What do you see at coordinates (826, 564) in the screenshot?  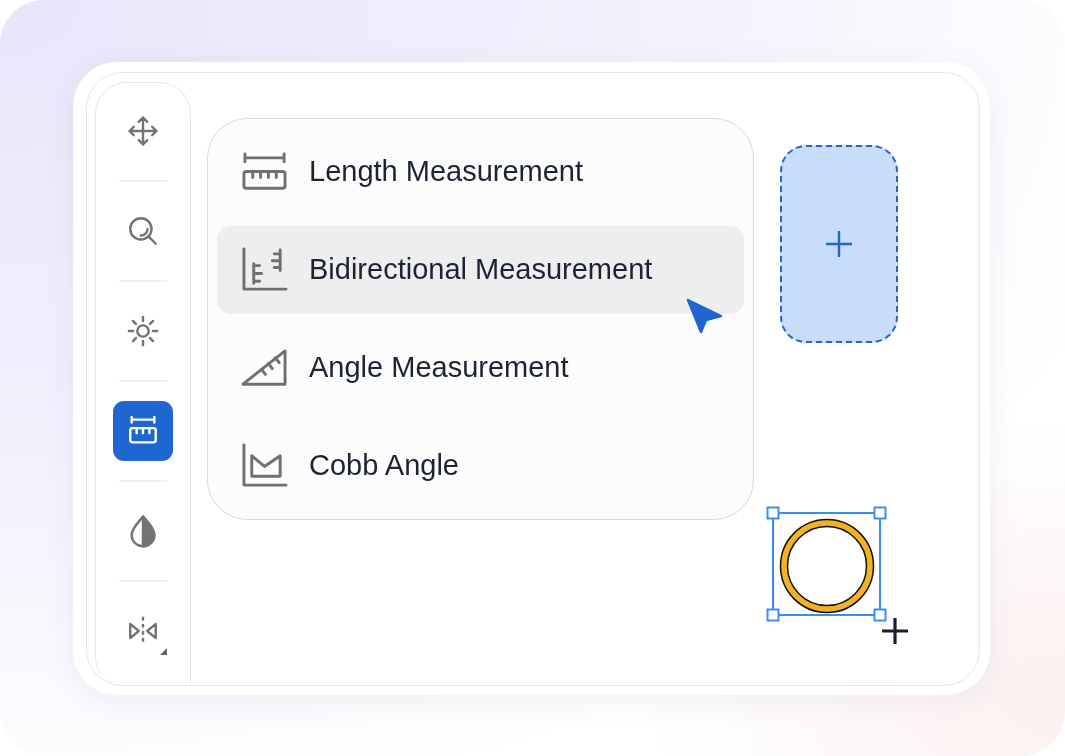 I see `selection-box` at bounding box center [826, 564].